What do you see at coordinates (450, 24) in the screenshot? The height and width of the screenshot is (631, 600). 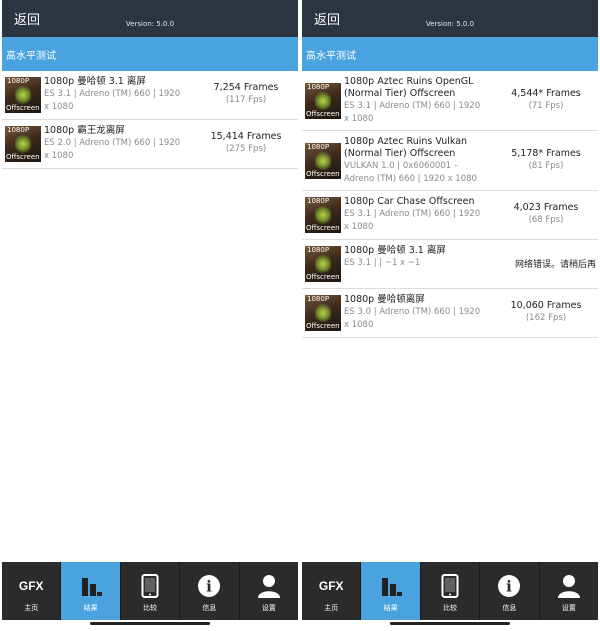 I see `version-label: Version: 5.0.0` at bounding box center [450, 24].